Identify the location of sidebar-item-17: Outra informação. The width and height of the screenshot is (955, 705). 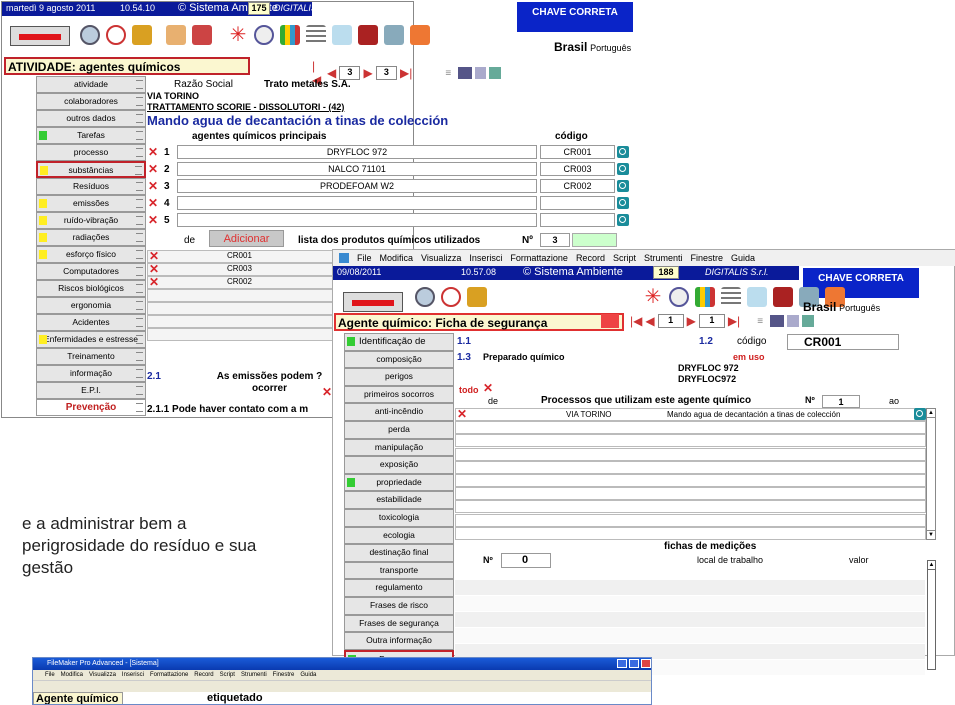
(399, 641).